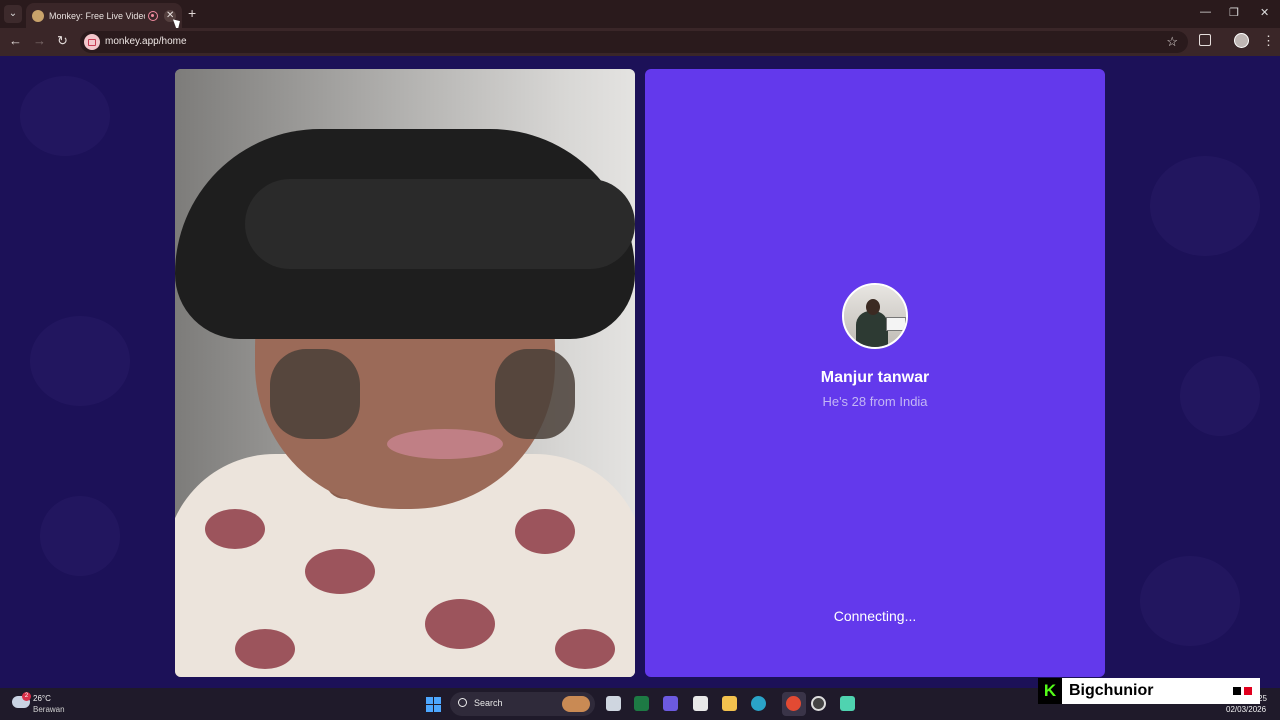 Image resolution: width=1280 pixels, height=720 pixels. Describe the element at coordinates (1241, 40) in the screenshot. I see `profile-avatar` at that location.